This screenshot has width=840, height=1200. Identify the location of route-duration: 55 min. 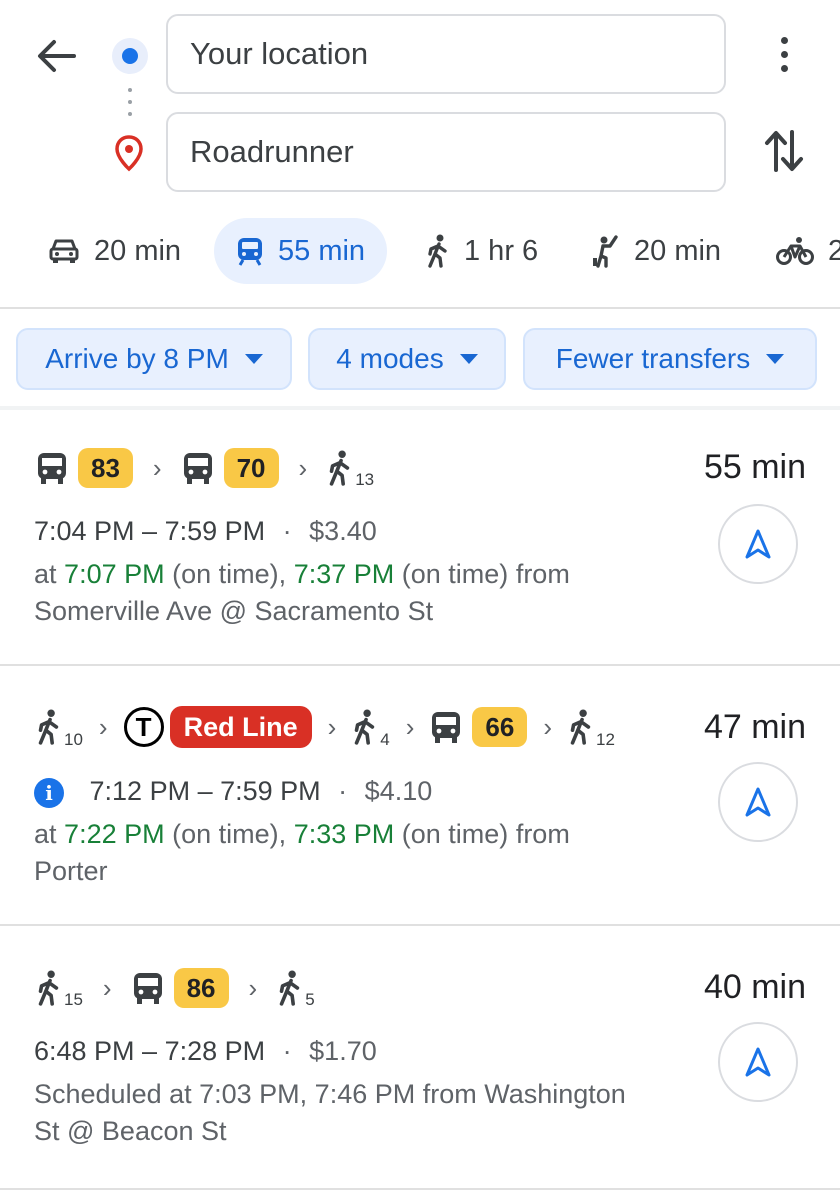
(754, 467).